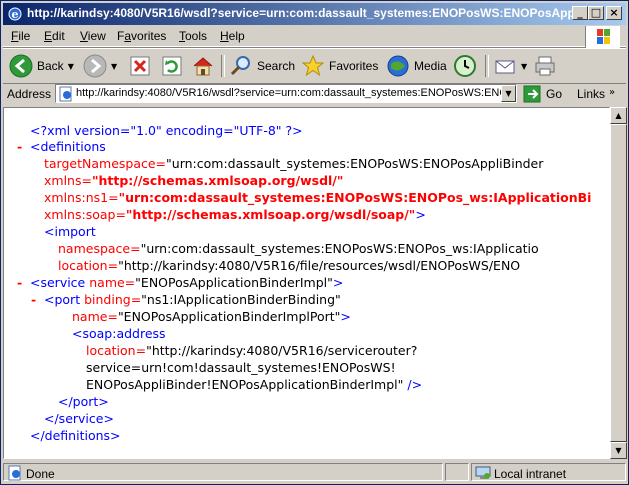 Image resolution: width=629 pixels, height=485 pixels. What do you see at coordinates (75, 436) in the screenshot?
I see `xml-definitions-close: </definitions>` at bounding box center [75, 436].